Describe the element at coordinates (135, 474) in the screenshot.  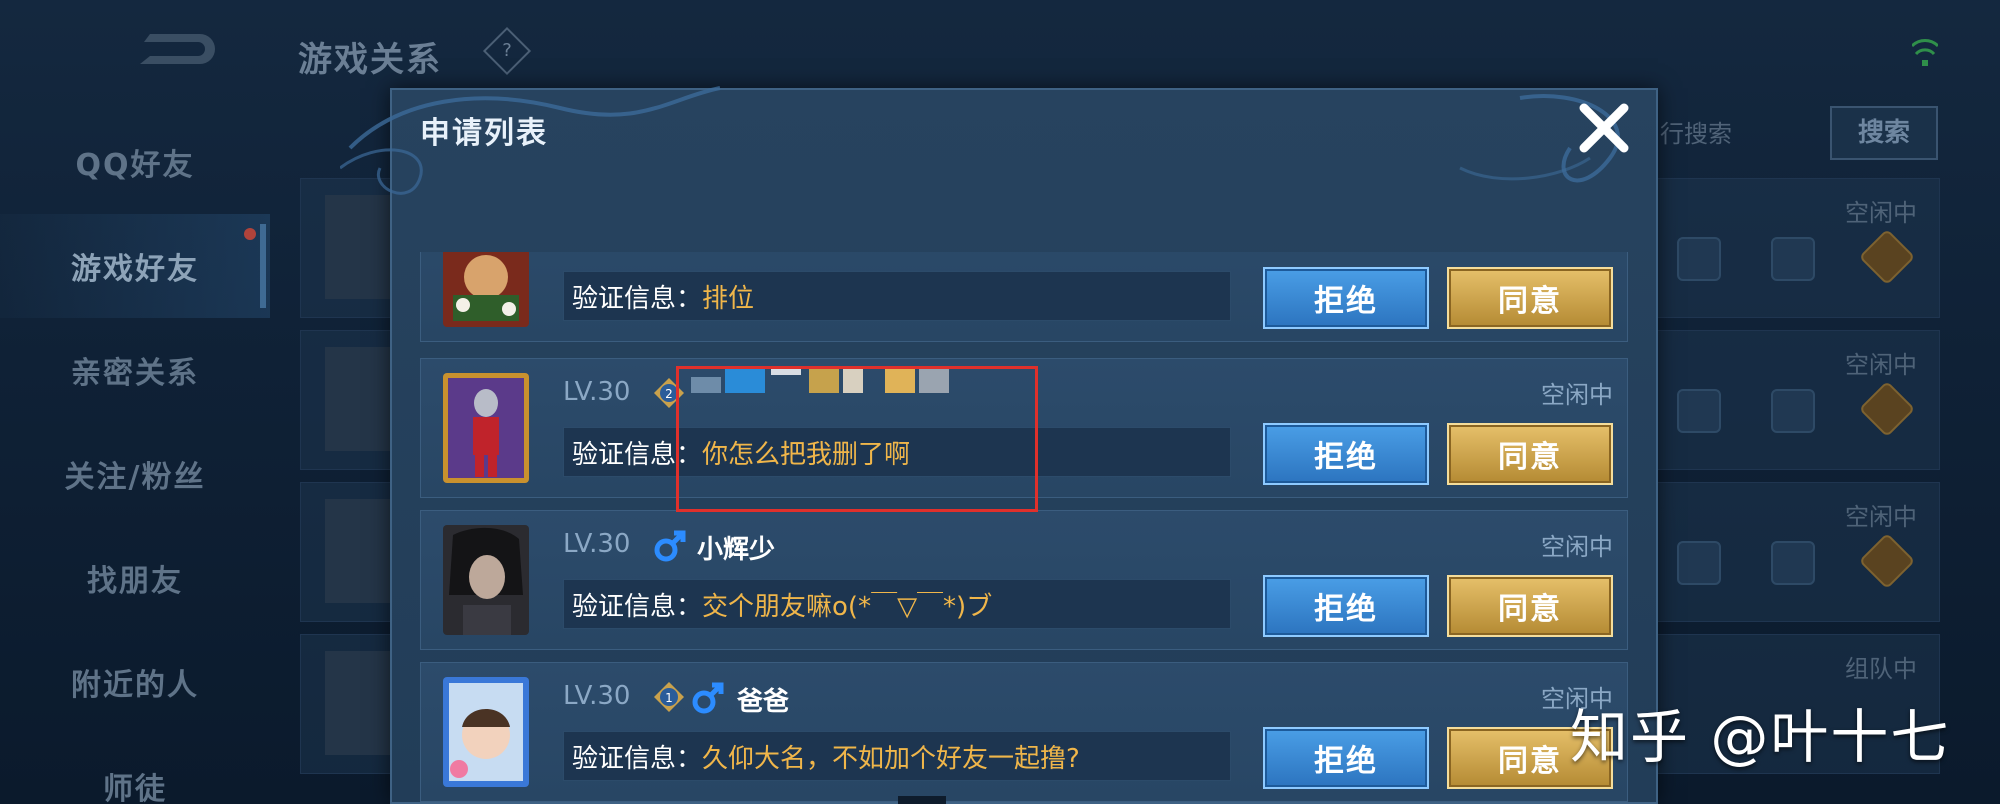
I see `sidebar-item-follow-fans: 关注/粉丝` at that location.